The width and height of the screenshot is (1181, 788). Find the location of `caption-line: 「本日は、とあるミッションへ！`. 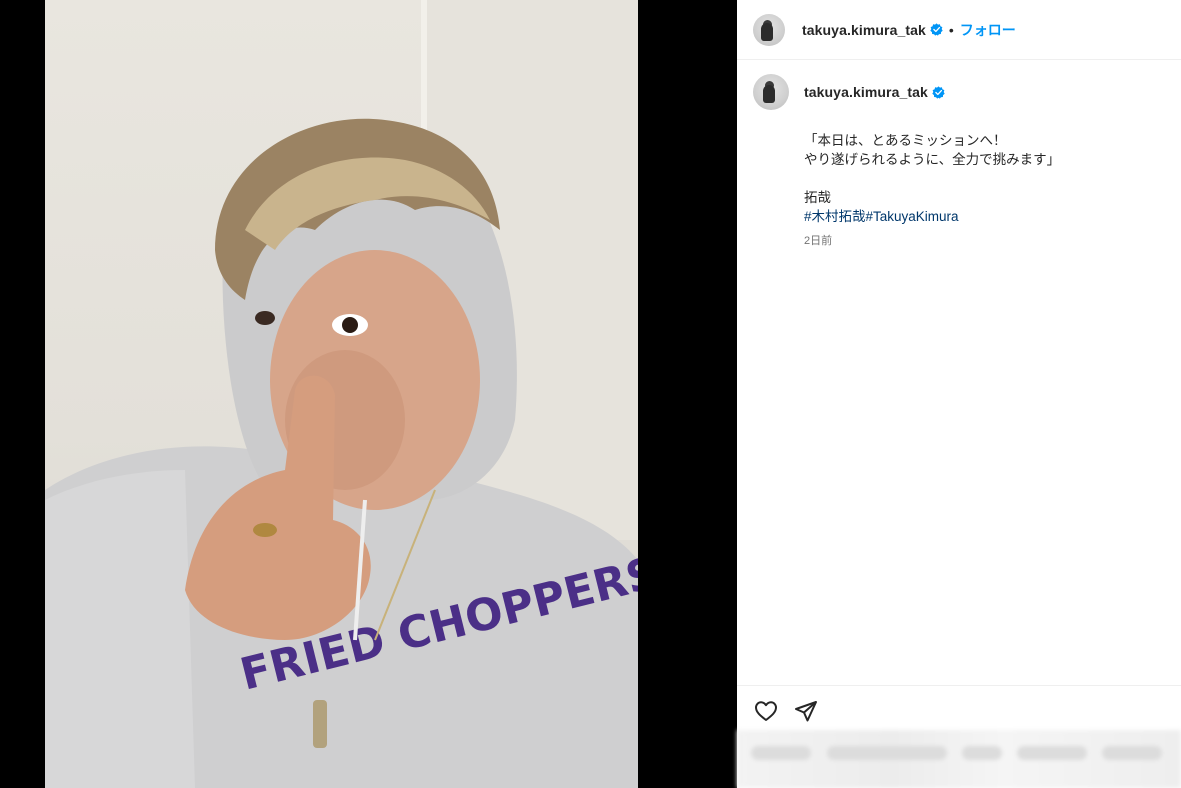

caption-line: 「本日は、とあるミッションへ！ is located at coordinates (905, 140).